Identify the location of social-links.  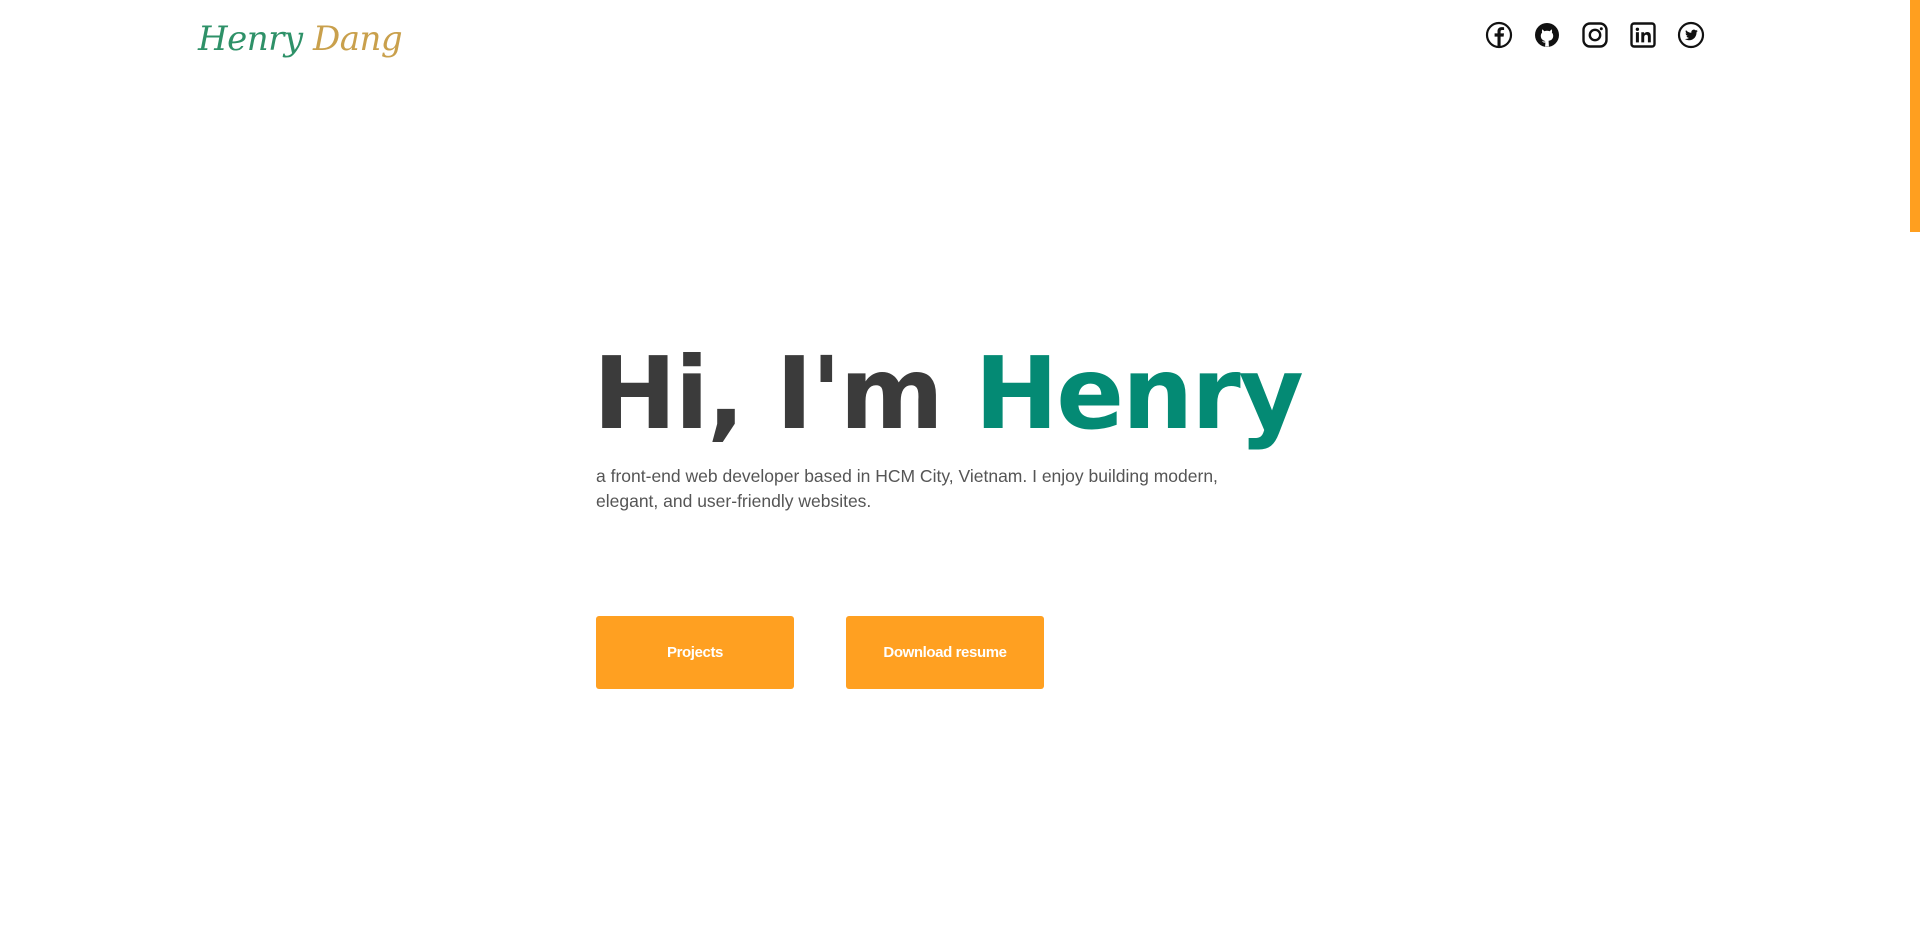
(1595, 35).